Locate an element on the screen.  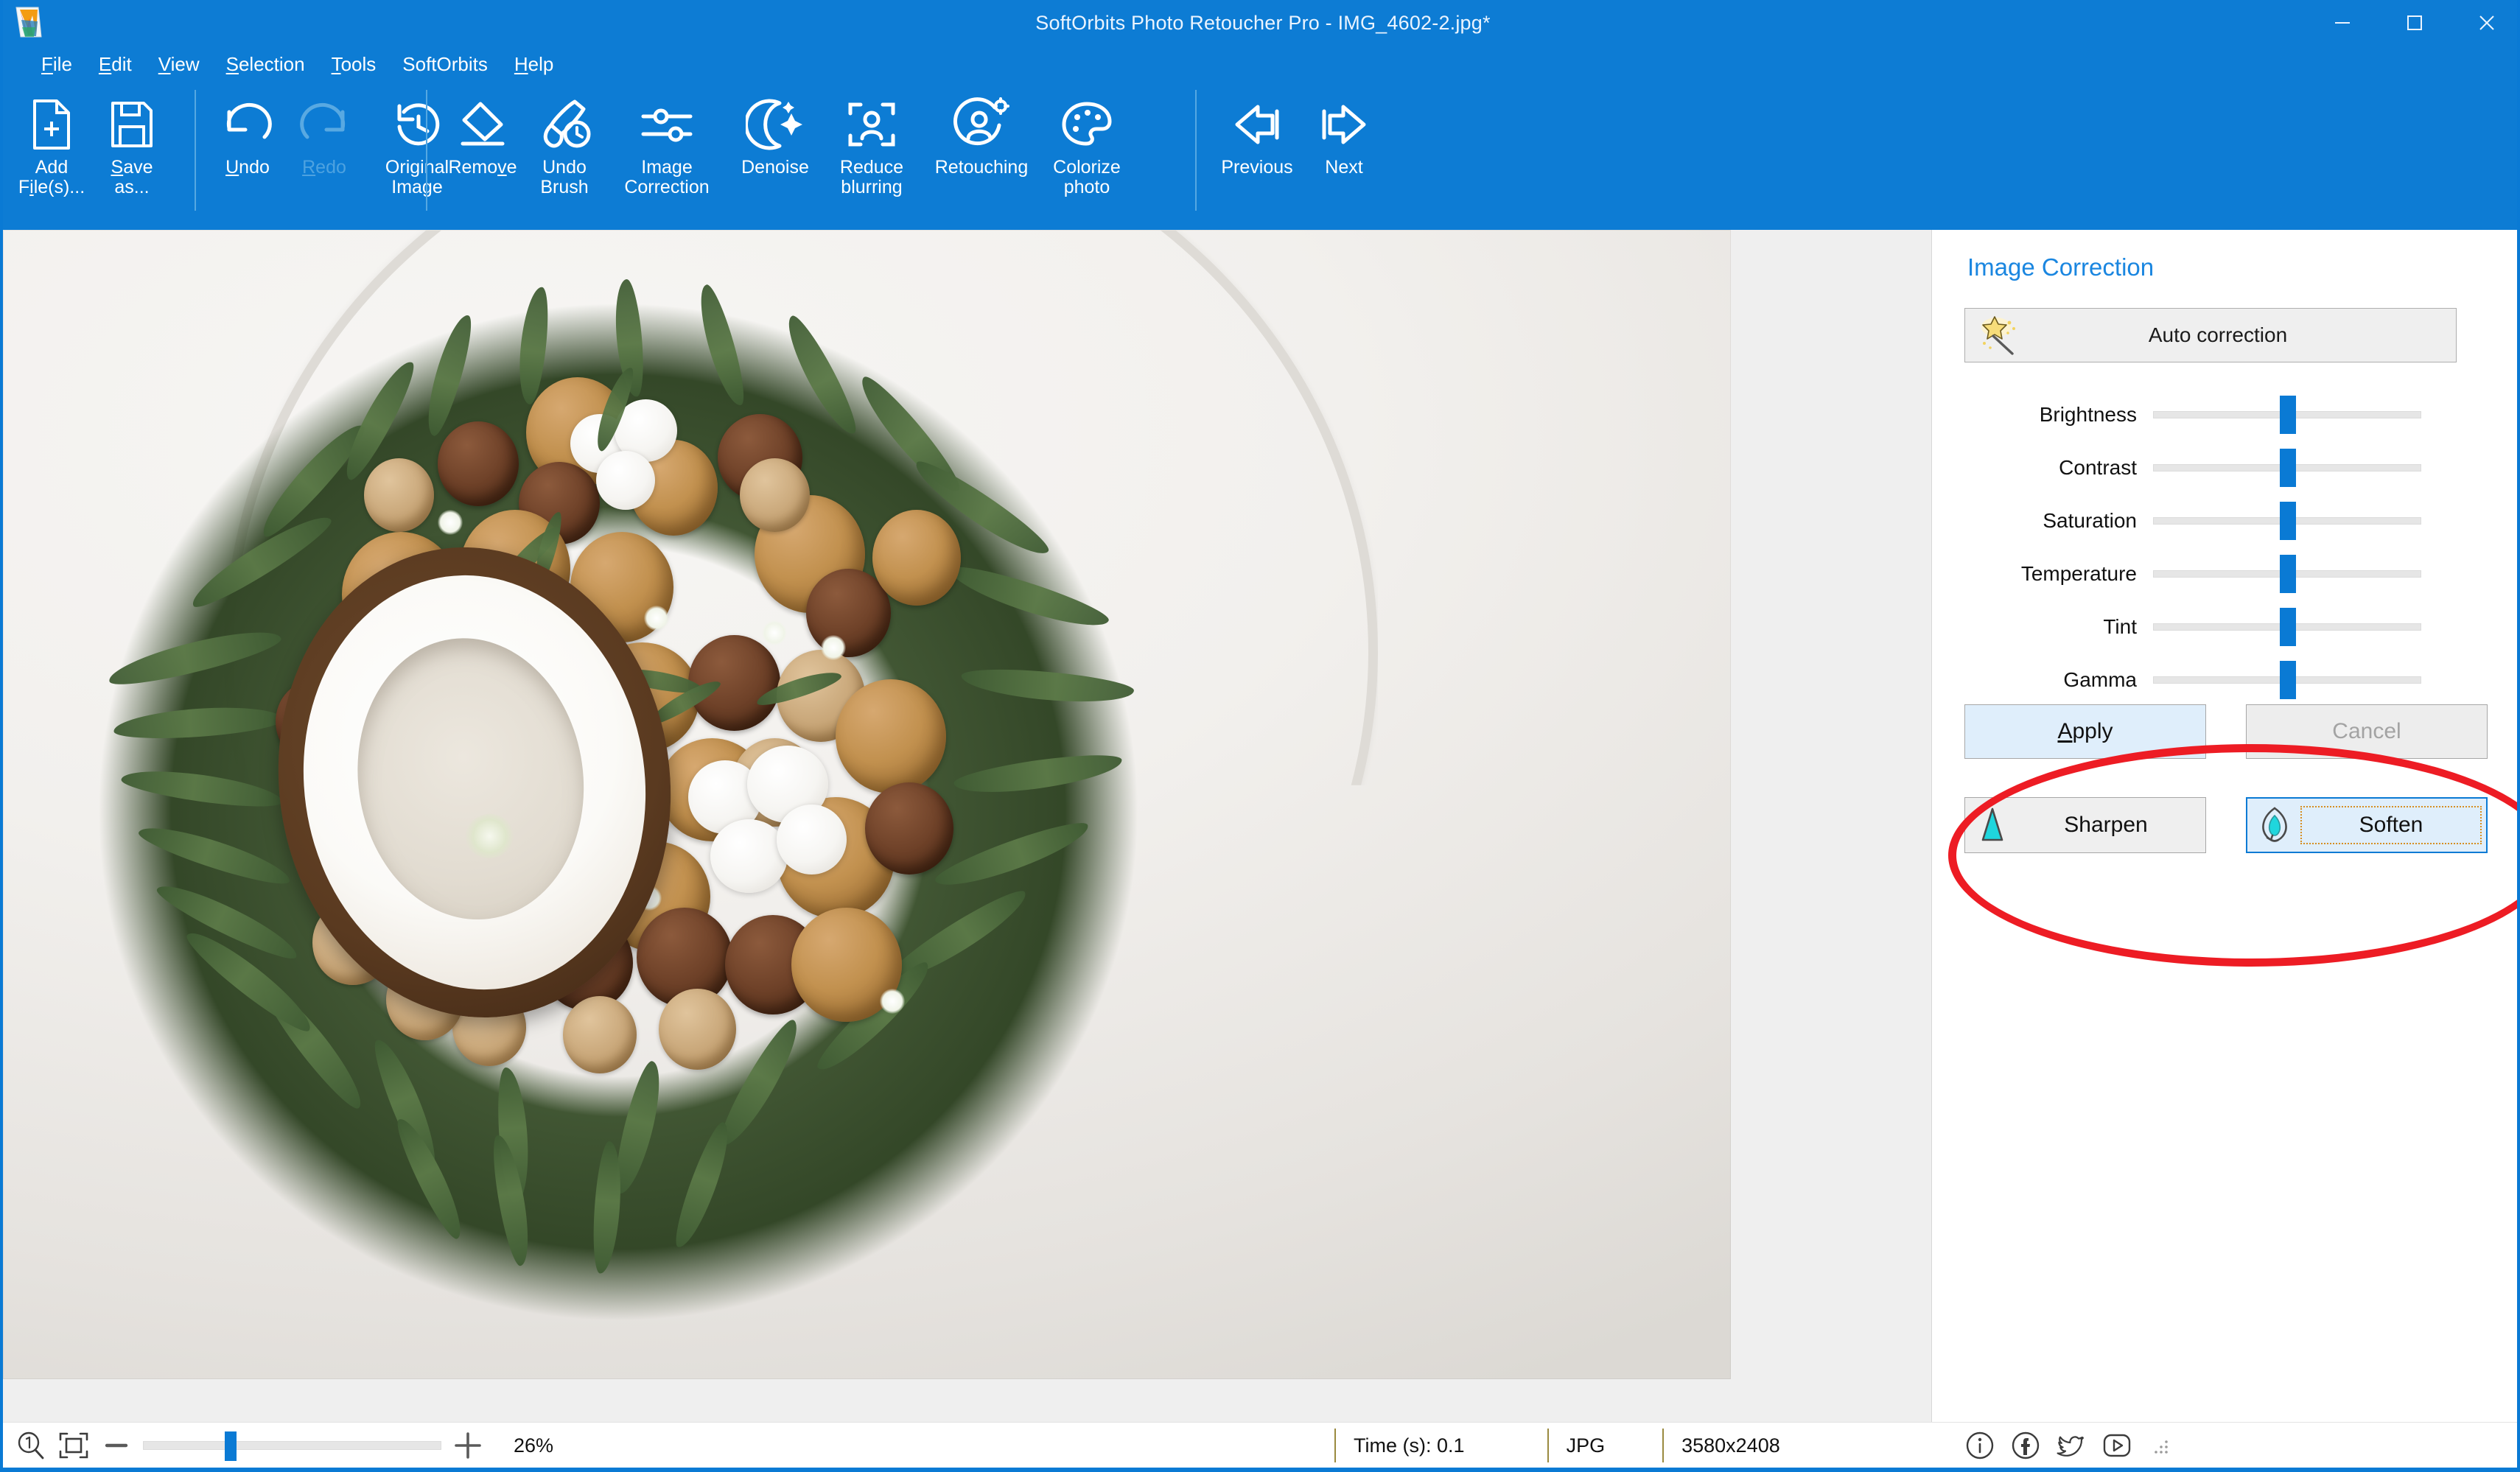
zoom-fit-icon is located at coordinates (73, 1445).